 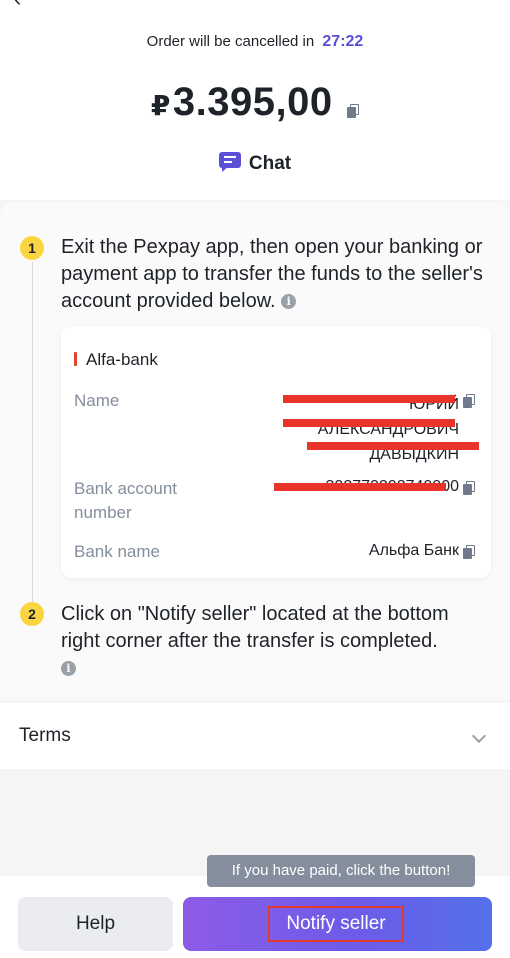 I want to click on terms-section: Terms, so click(x=255, y=736).